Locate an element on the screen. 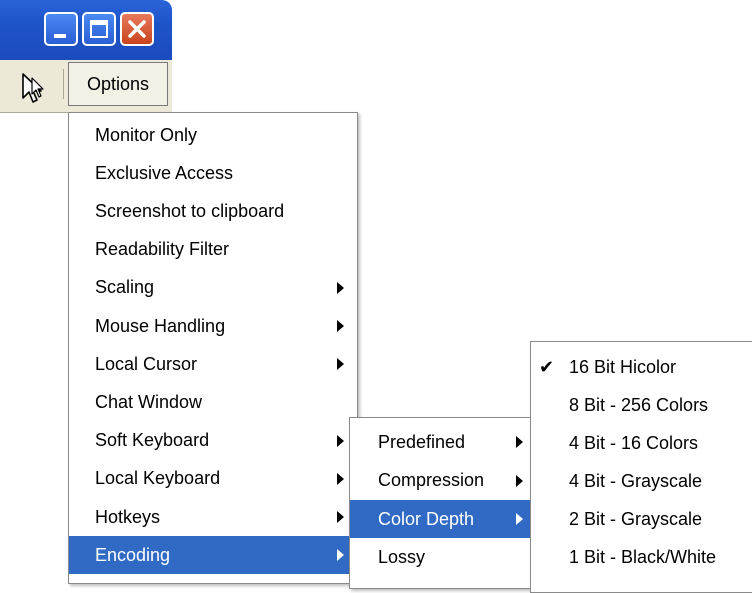  menu-item-label: Chat Window is located at coordinates (149, 401).